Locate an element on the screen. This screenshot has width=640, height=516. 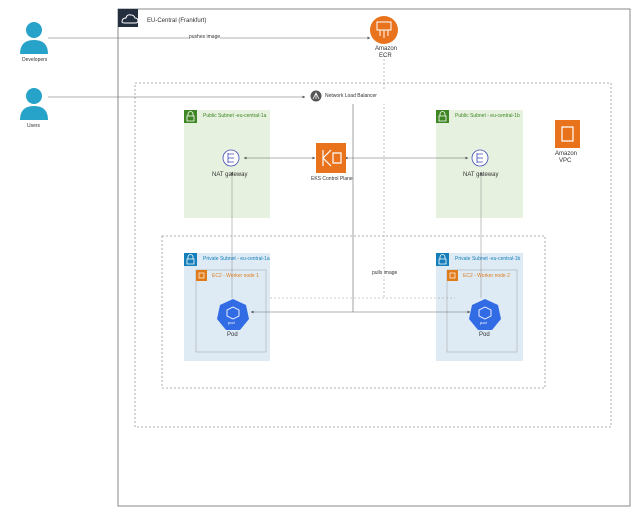
users-label: Users is located at coordinates (34, 126).